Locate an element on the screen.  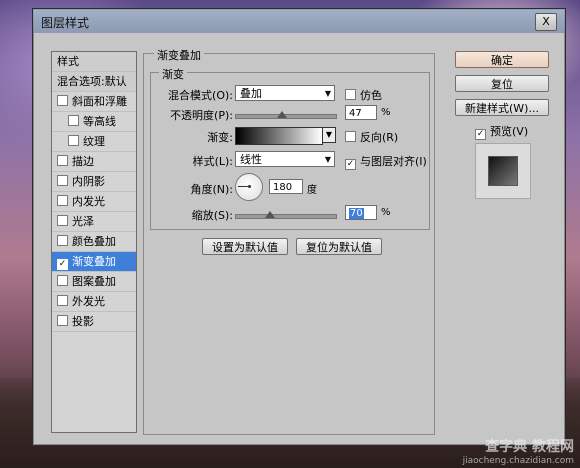
angle-label: 角度(N): is located at coordinates (211, 189).